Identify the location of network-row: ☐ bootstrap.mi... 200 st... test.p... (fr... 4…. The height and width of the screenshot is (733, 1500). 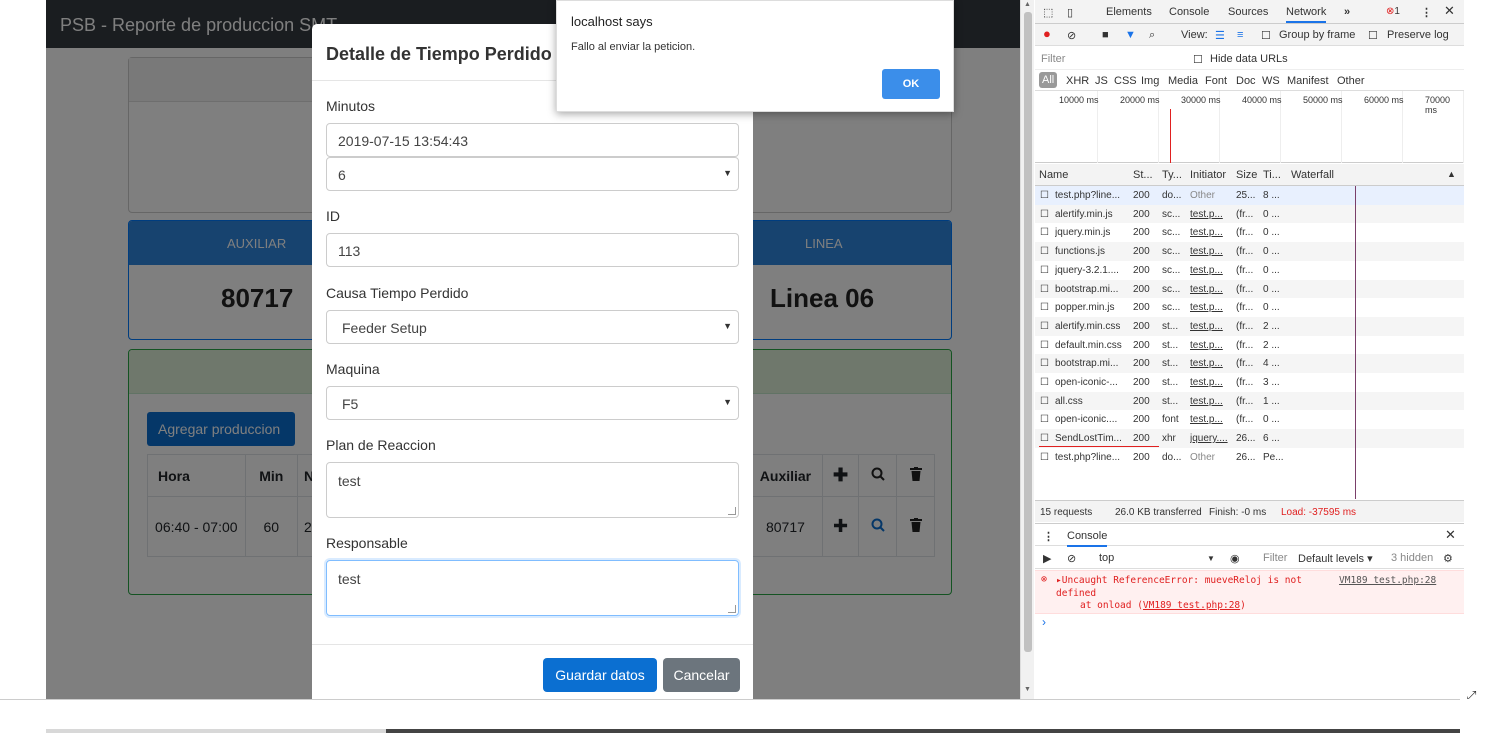
(1249, 363).